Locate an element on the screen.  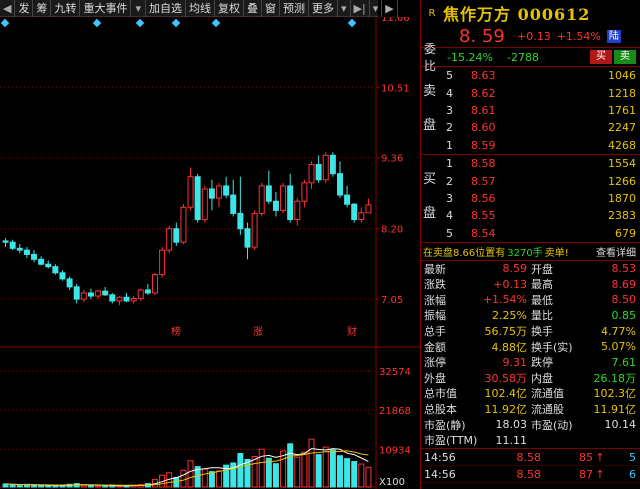
stat-value: 11.91亿 is located at coordinates (615, 410).